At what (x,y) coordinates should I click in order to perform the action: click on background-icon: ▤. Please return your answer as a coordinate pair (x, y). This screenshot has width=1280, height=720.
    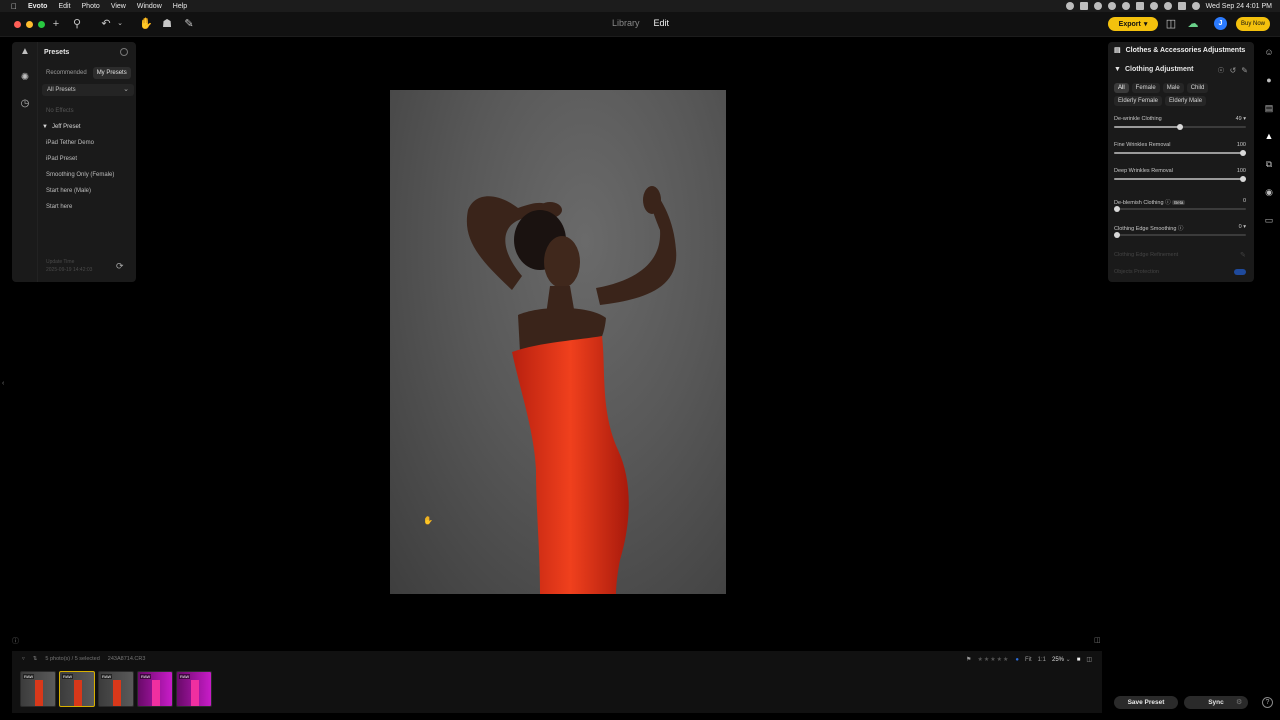
    Looking at the image, I should click on (1269, 108).